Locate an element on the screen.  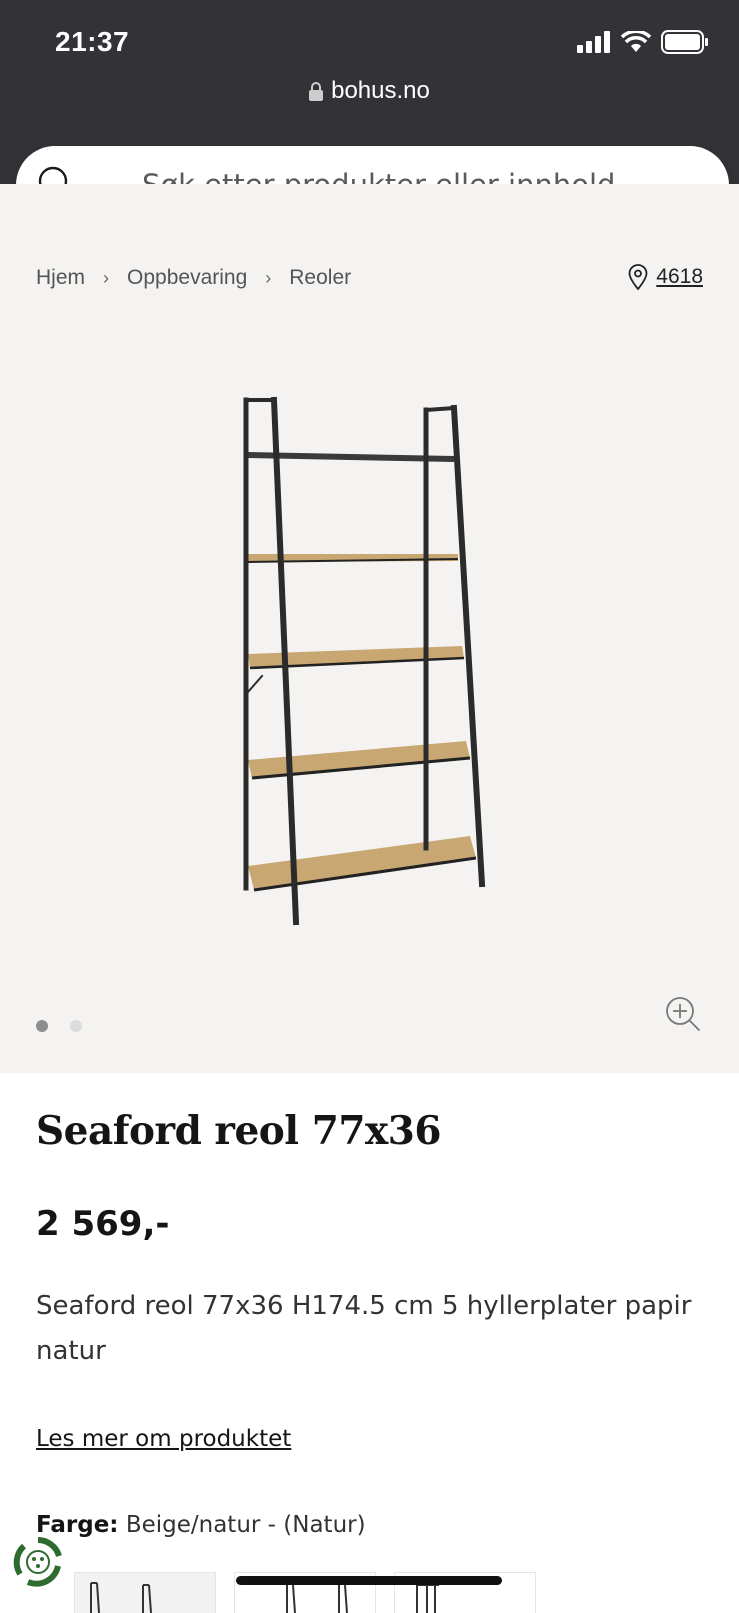
wifi-icon is located at coordinates (636, 41).